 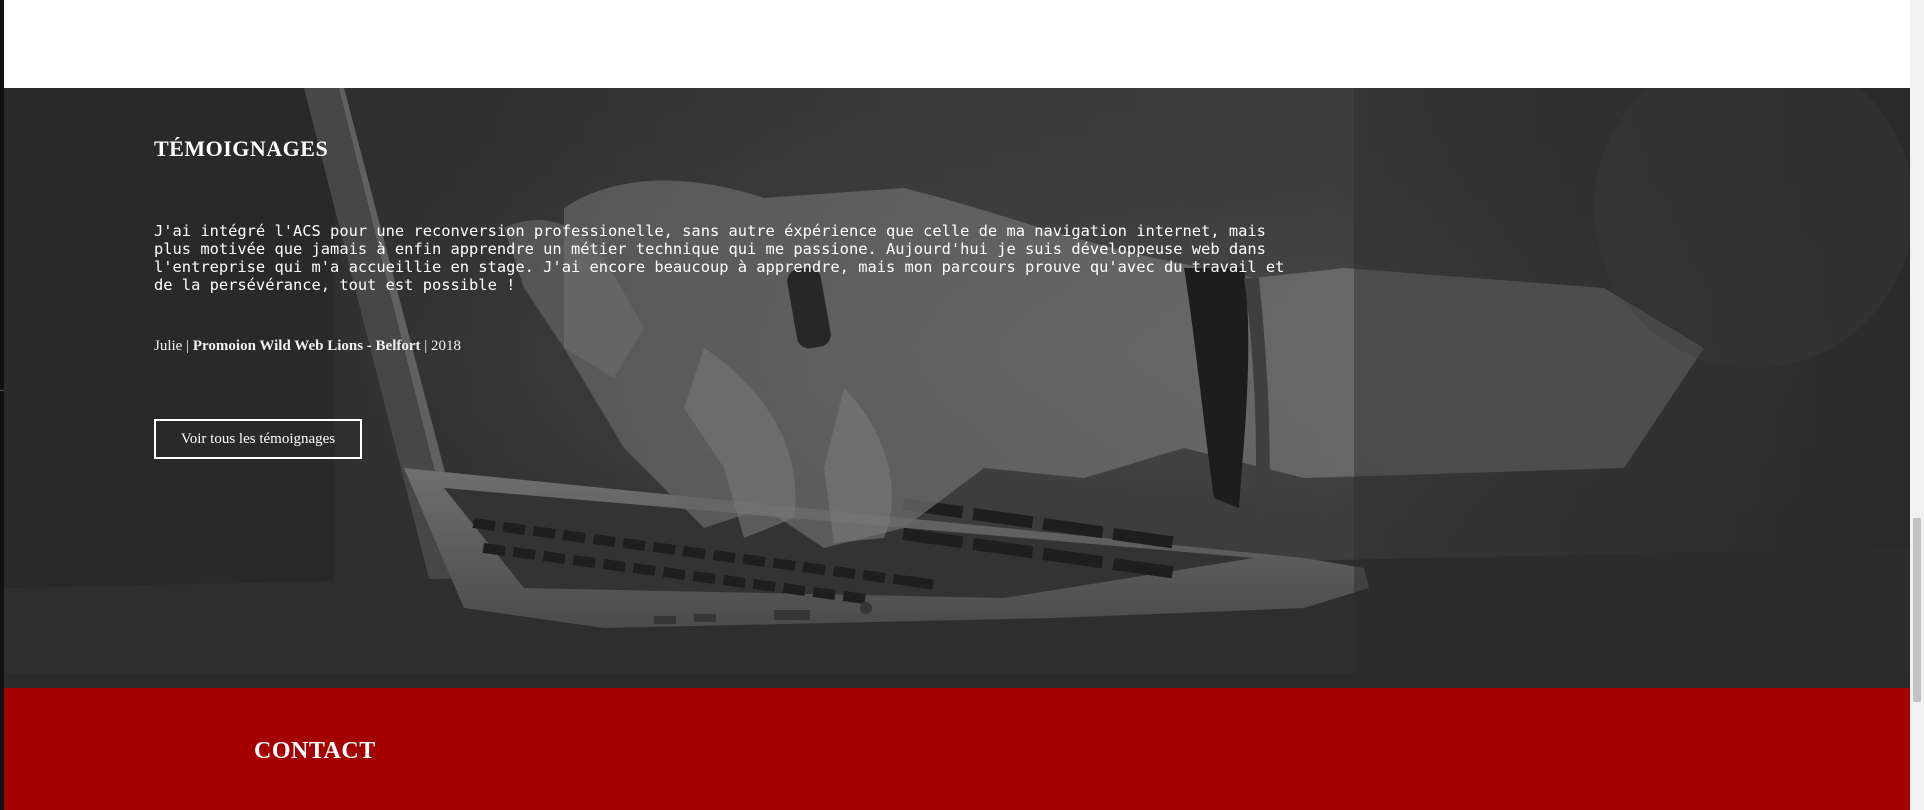 What do you see at coordinates (446, 346) in the screenshot?
I see `author-year: 2018` at bounding box center [446, 346].